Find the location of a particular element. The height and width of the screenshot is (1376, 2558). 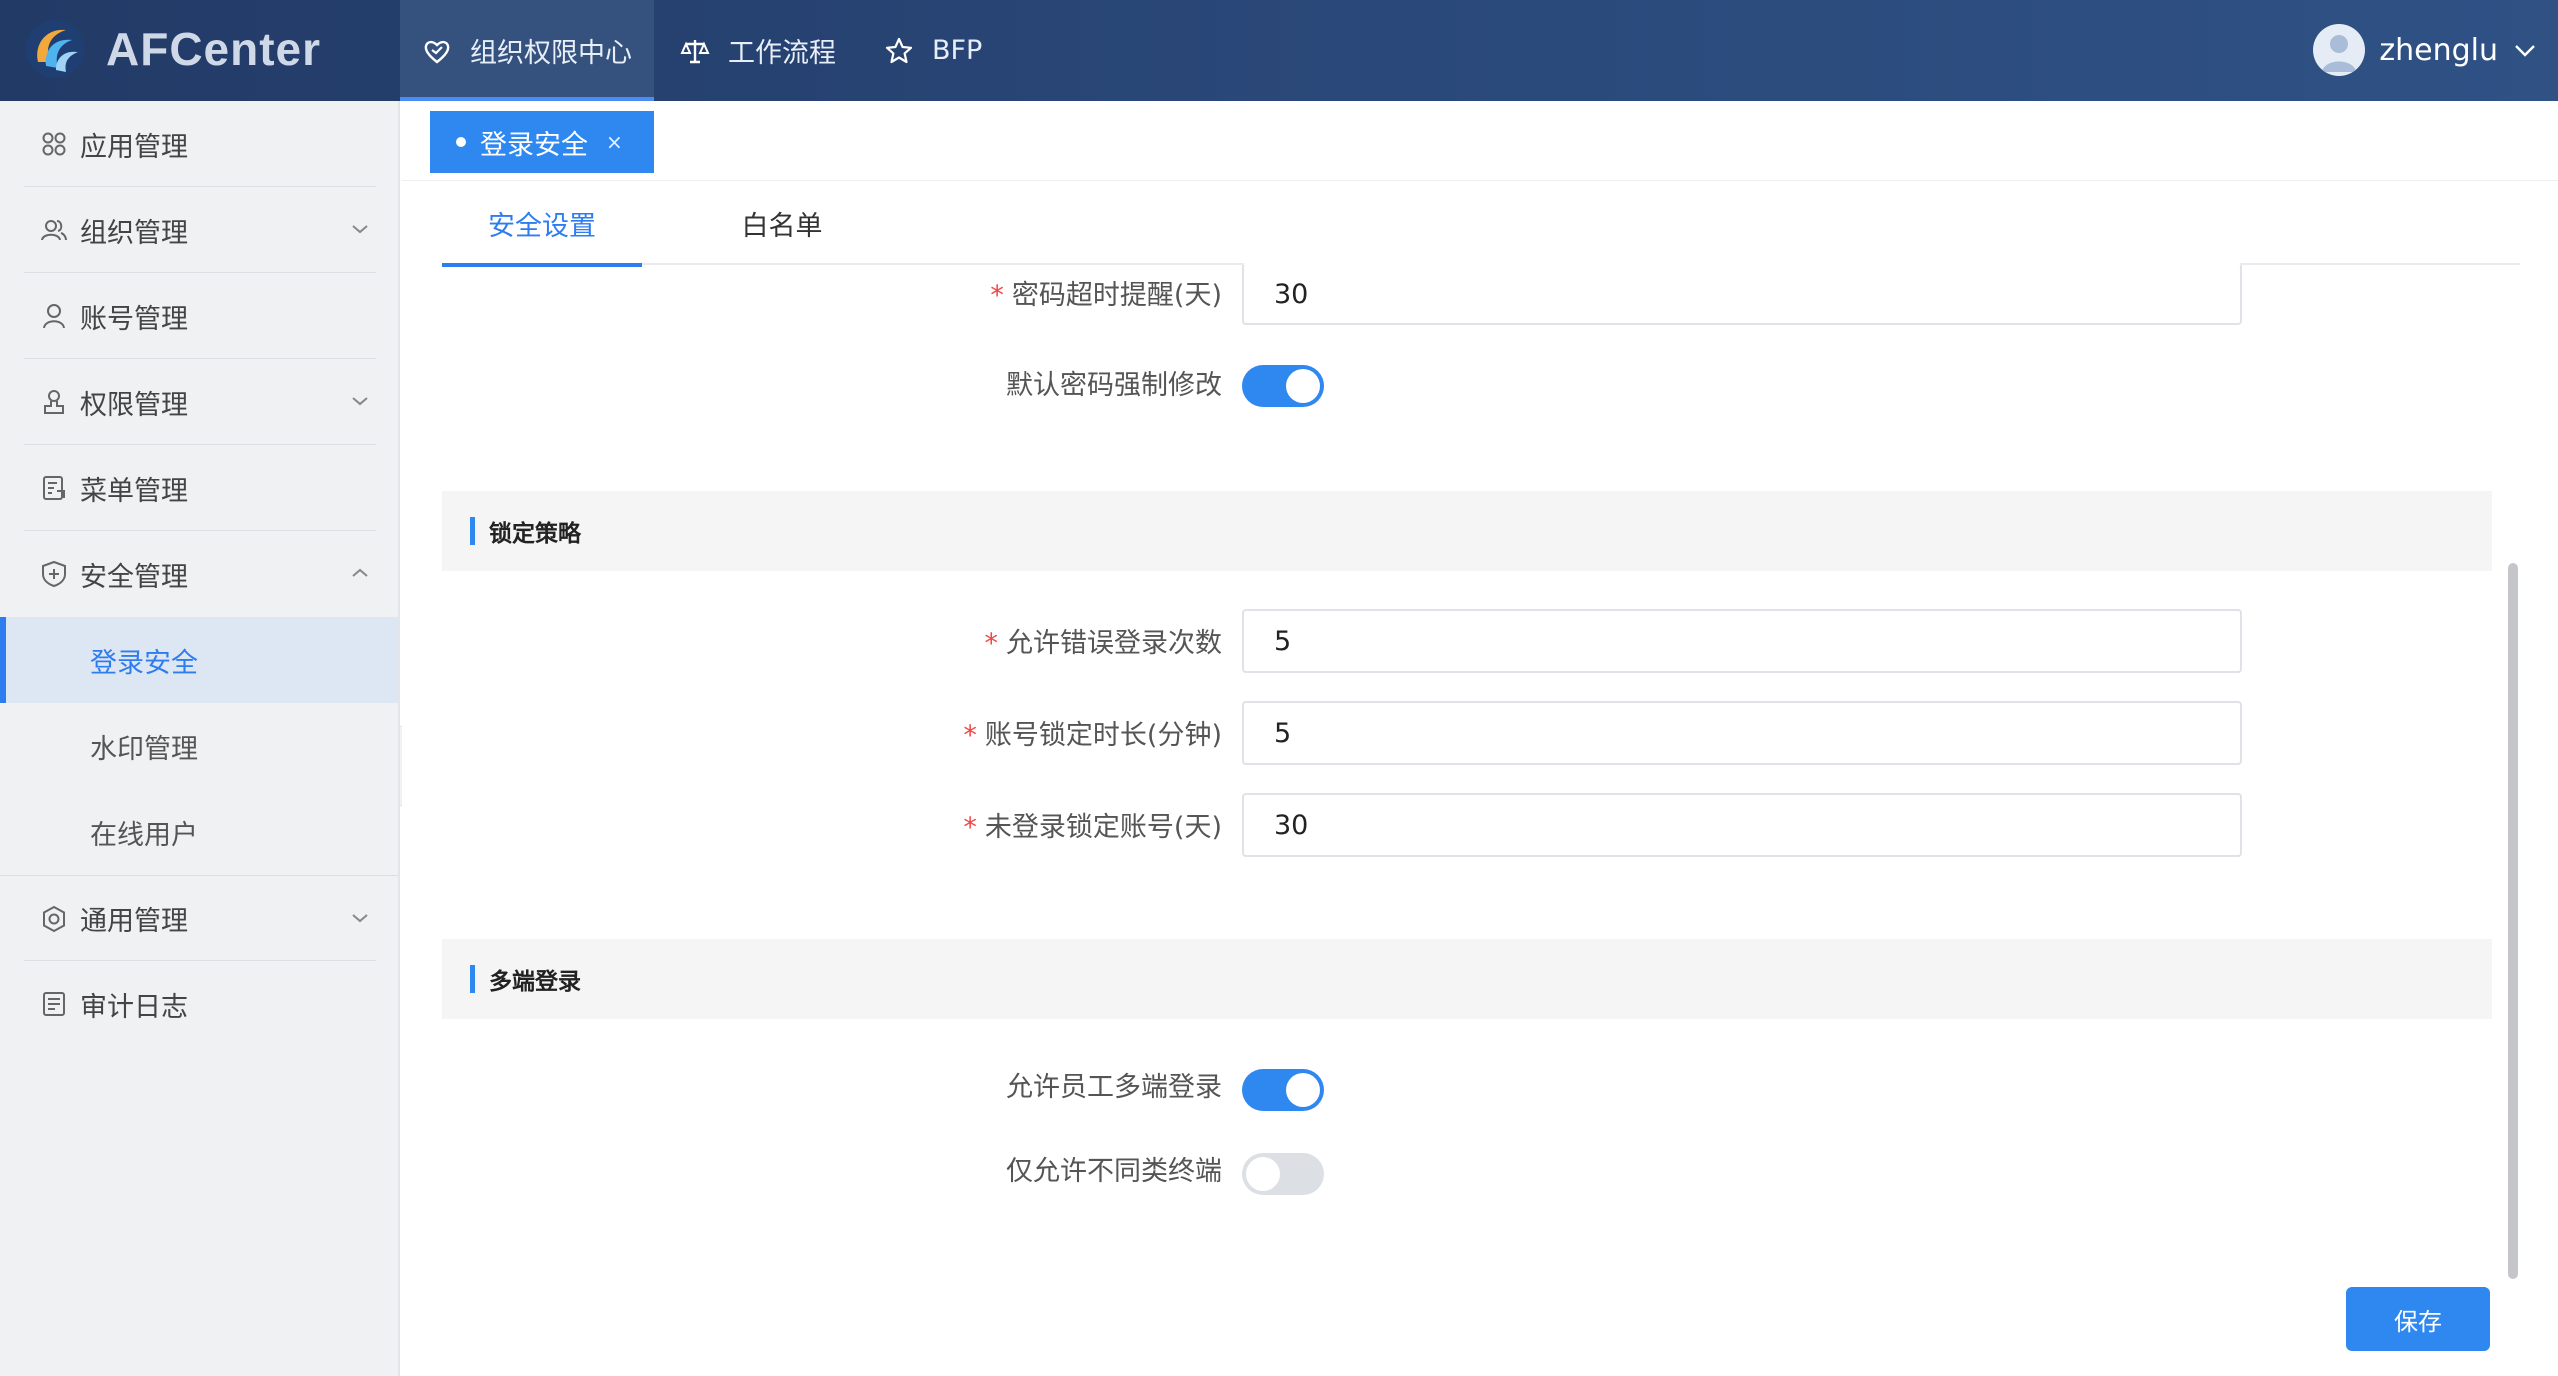

sidebar-item-general-management: 通用管理 is located at coordinates (199, 918).